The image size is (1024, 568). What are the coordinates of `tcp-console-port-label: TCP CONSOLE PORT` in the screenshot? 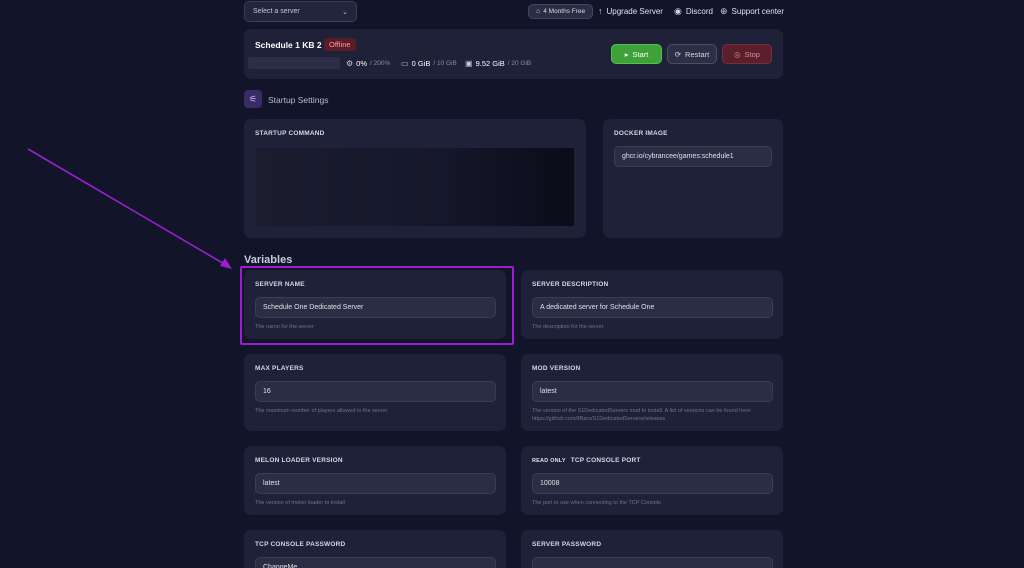 It's located at (605, 460).